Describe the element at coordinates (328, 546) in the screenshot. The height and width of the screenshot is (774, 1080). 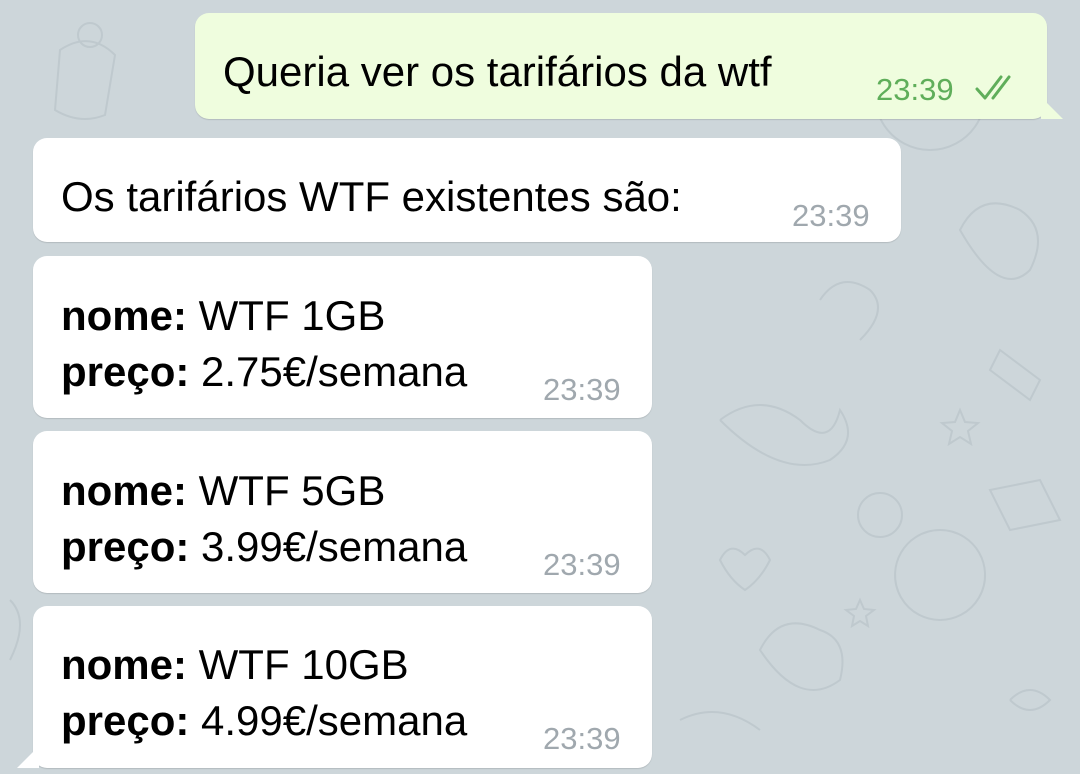
I see `plan-price-value: 3.99€/semana` at that location.